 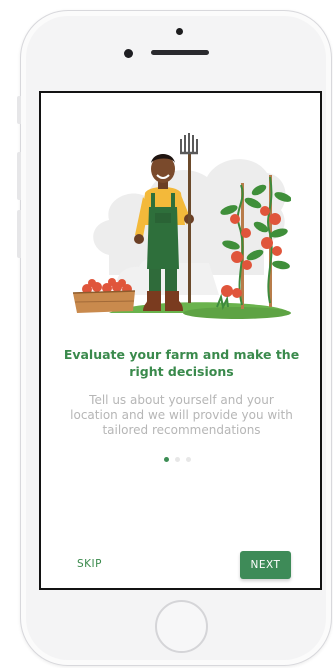 What do you see at coordinates (179, 31) in the screenshot?
I see `sensor-dot` at bounding box center [179, 31].